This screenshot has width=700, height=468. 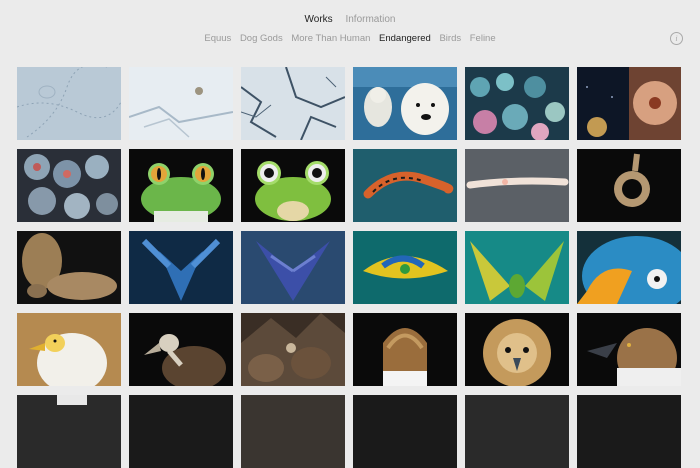 I want to click on ice-tracks-photo, so click(x=69, y=103).